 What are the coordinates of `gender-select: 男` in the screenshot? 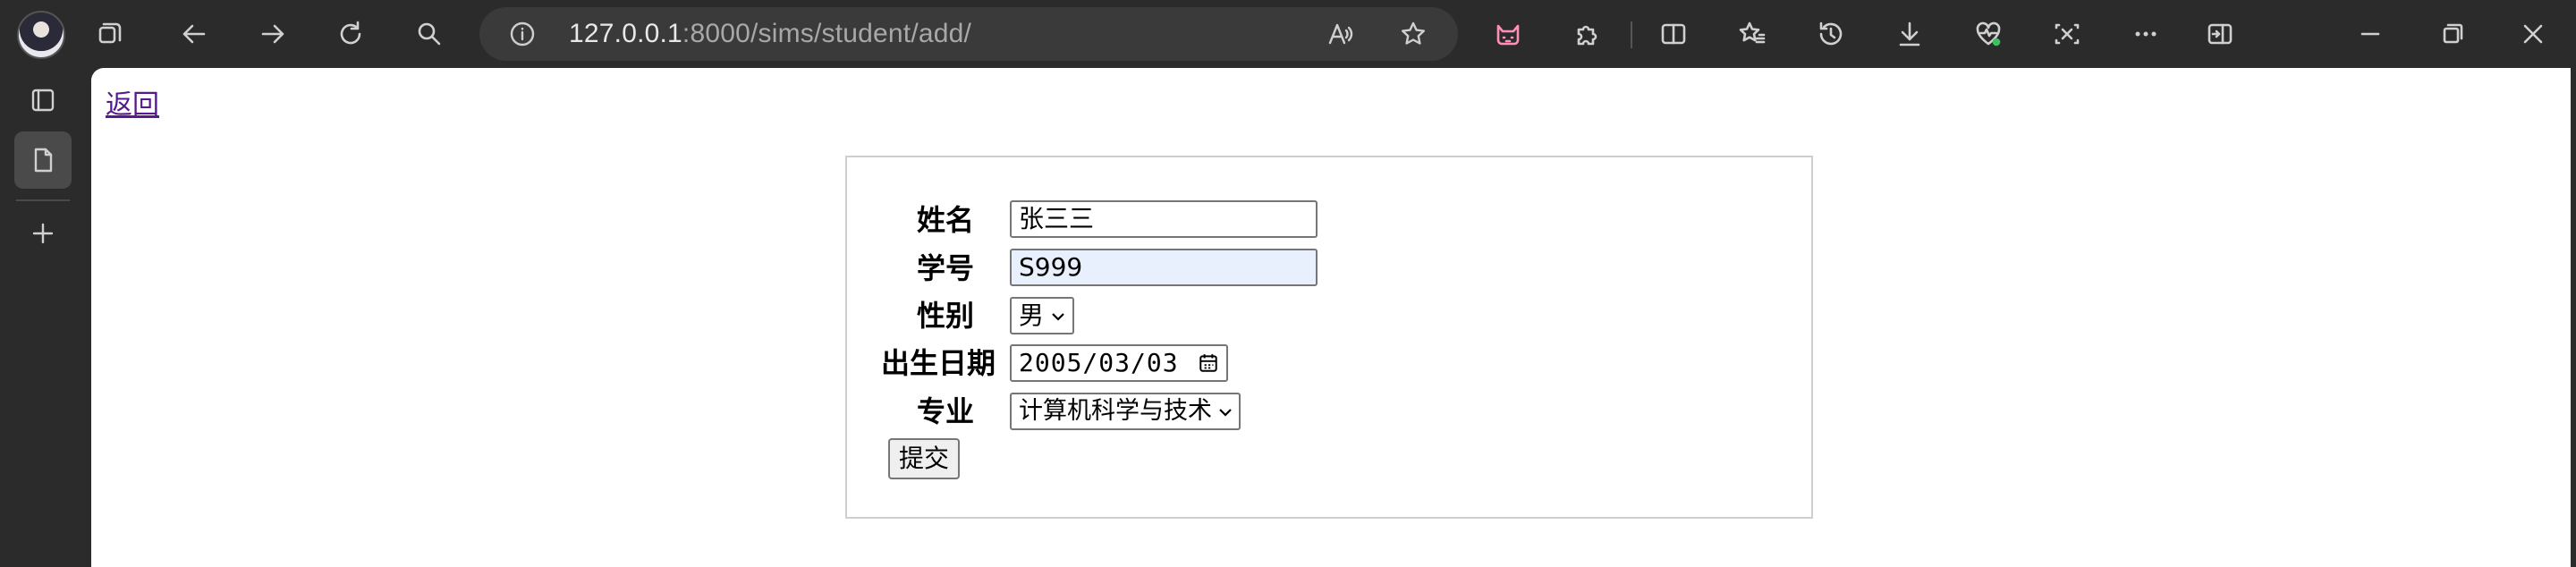 It's located at (1042, 316).